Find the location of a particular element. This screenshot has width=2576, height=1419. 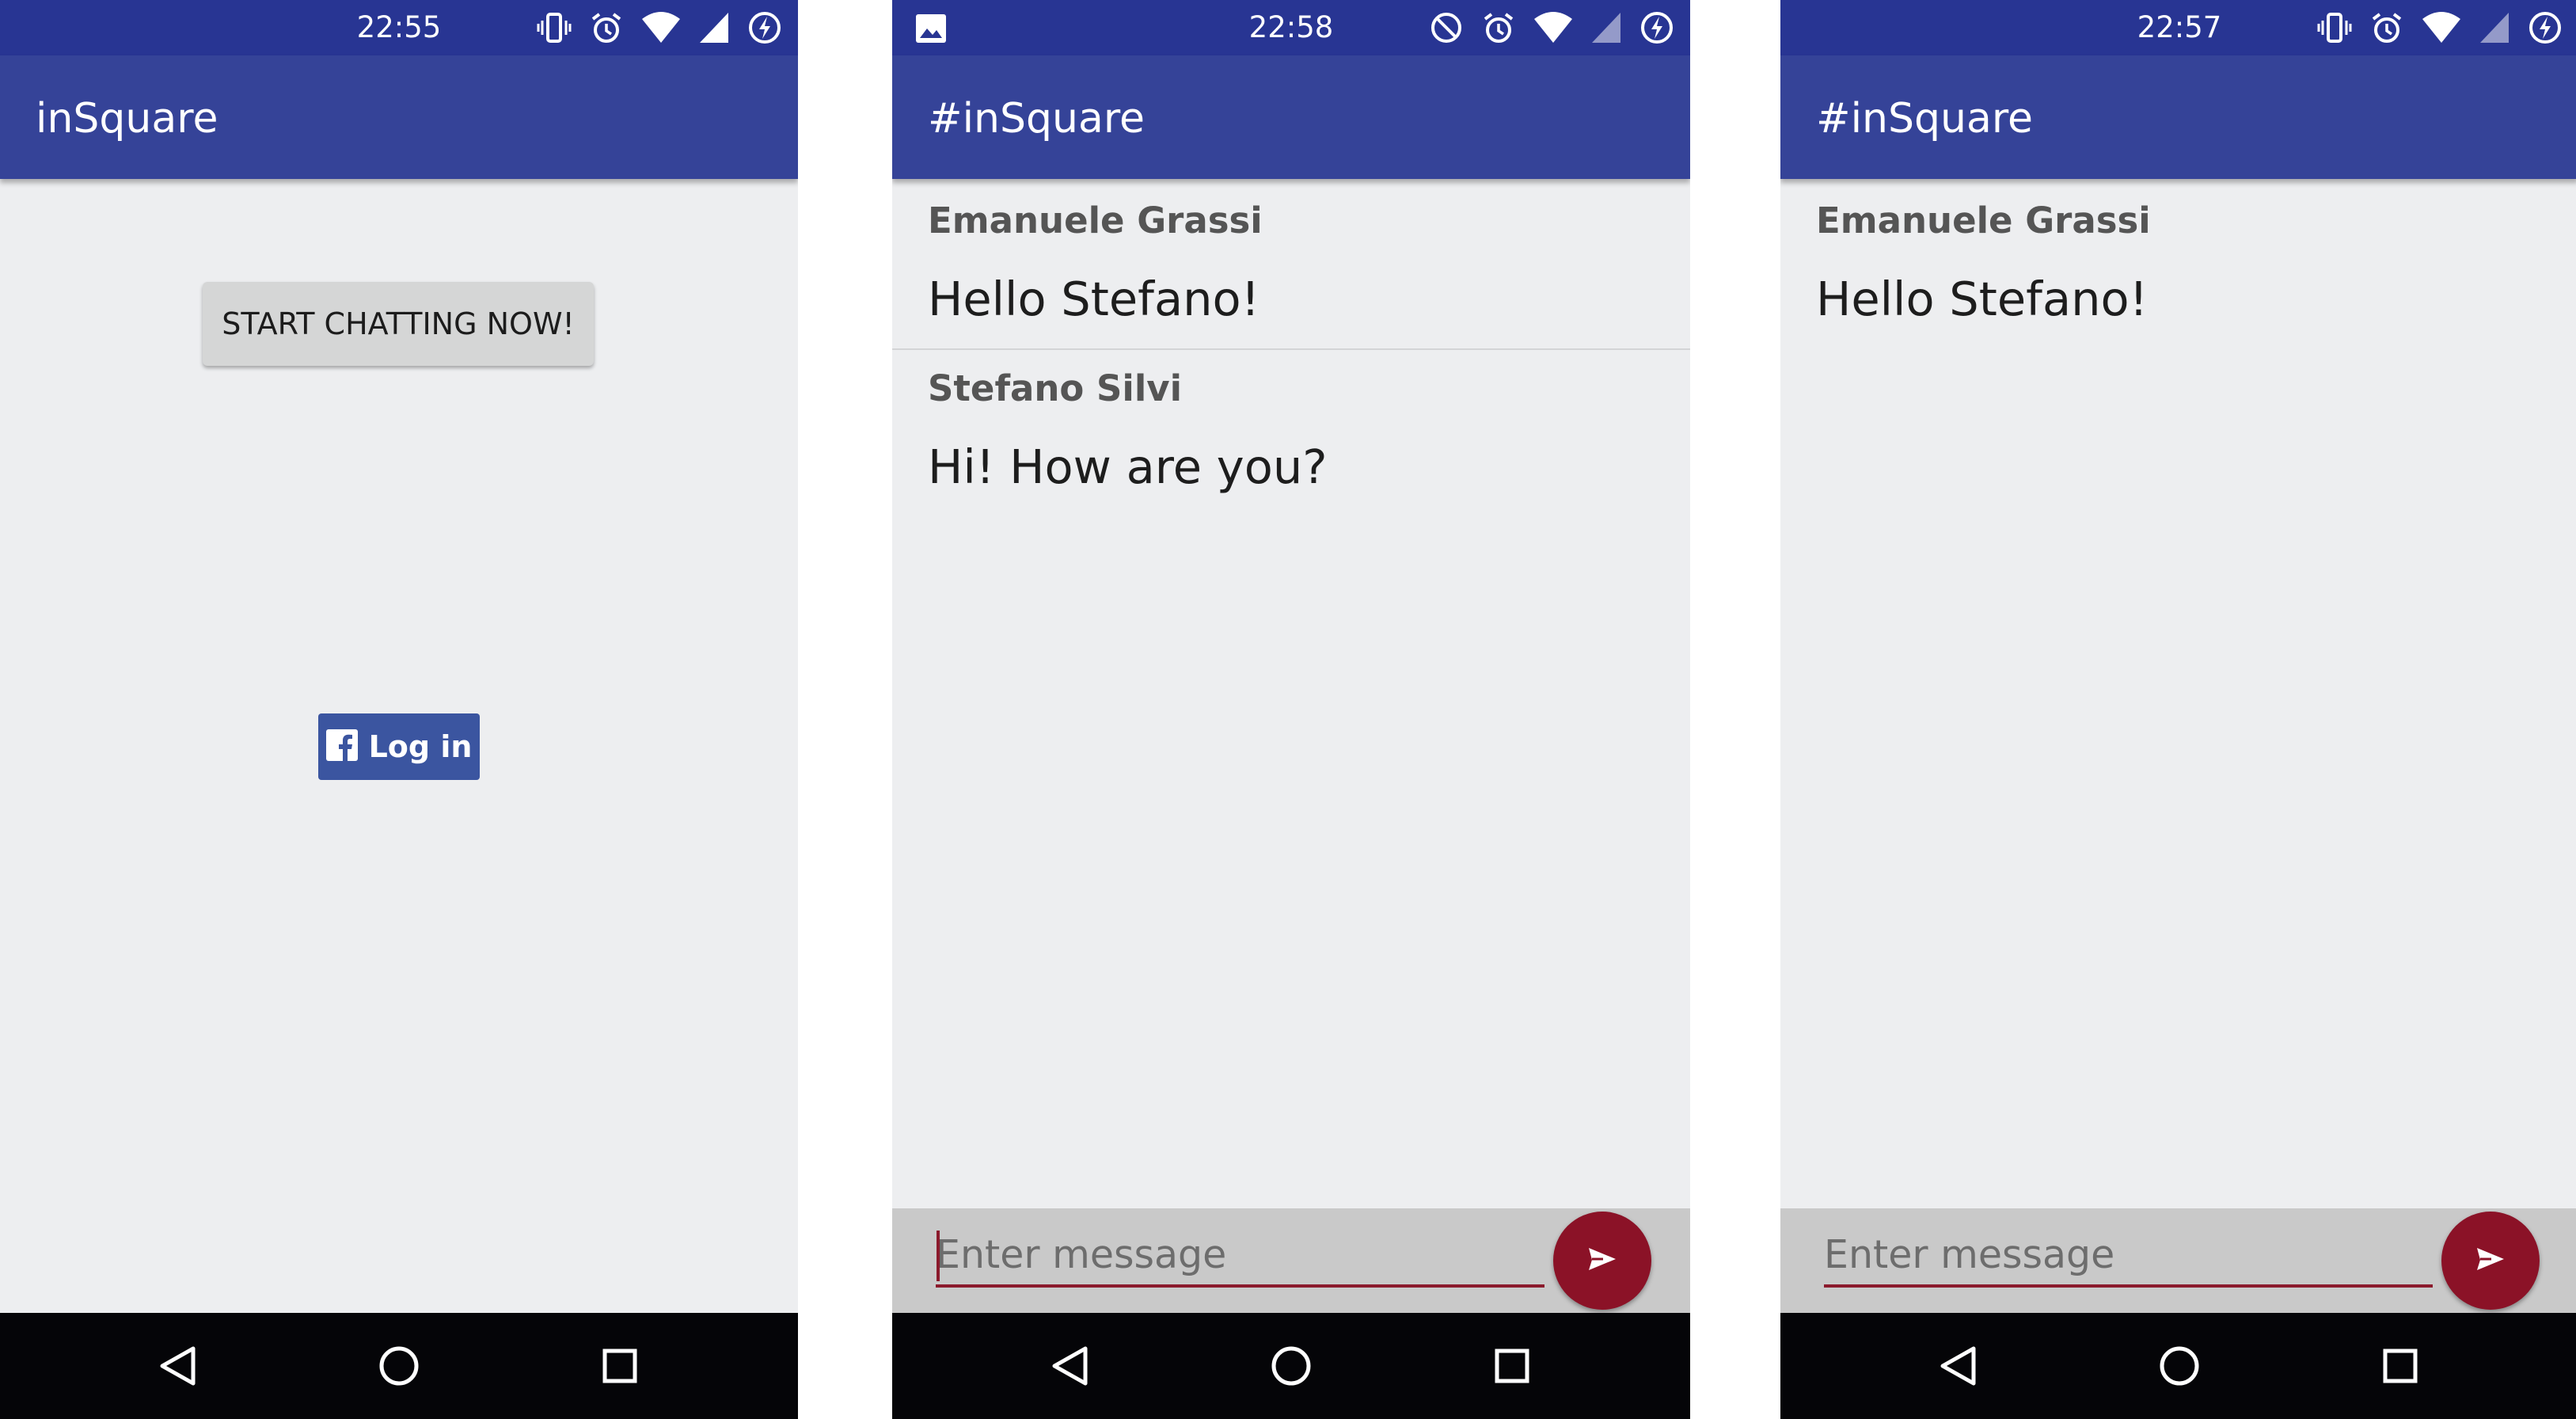

facebook-login-button: Log in is located at coordinates (399, 746).